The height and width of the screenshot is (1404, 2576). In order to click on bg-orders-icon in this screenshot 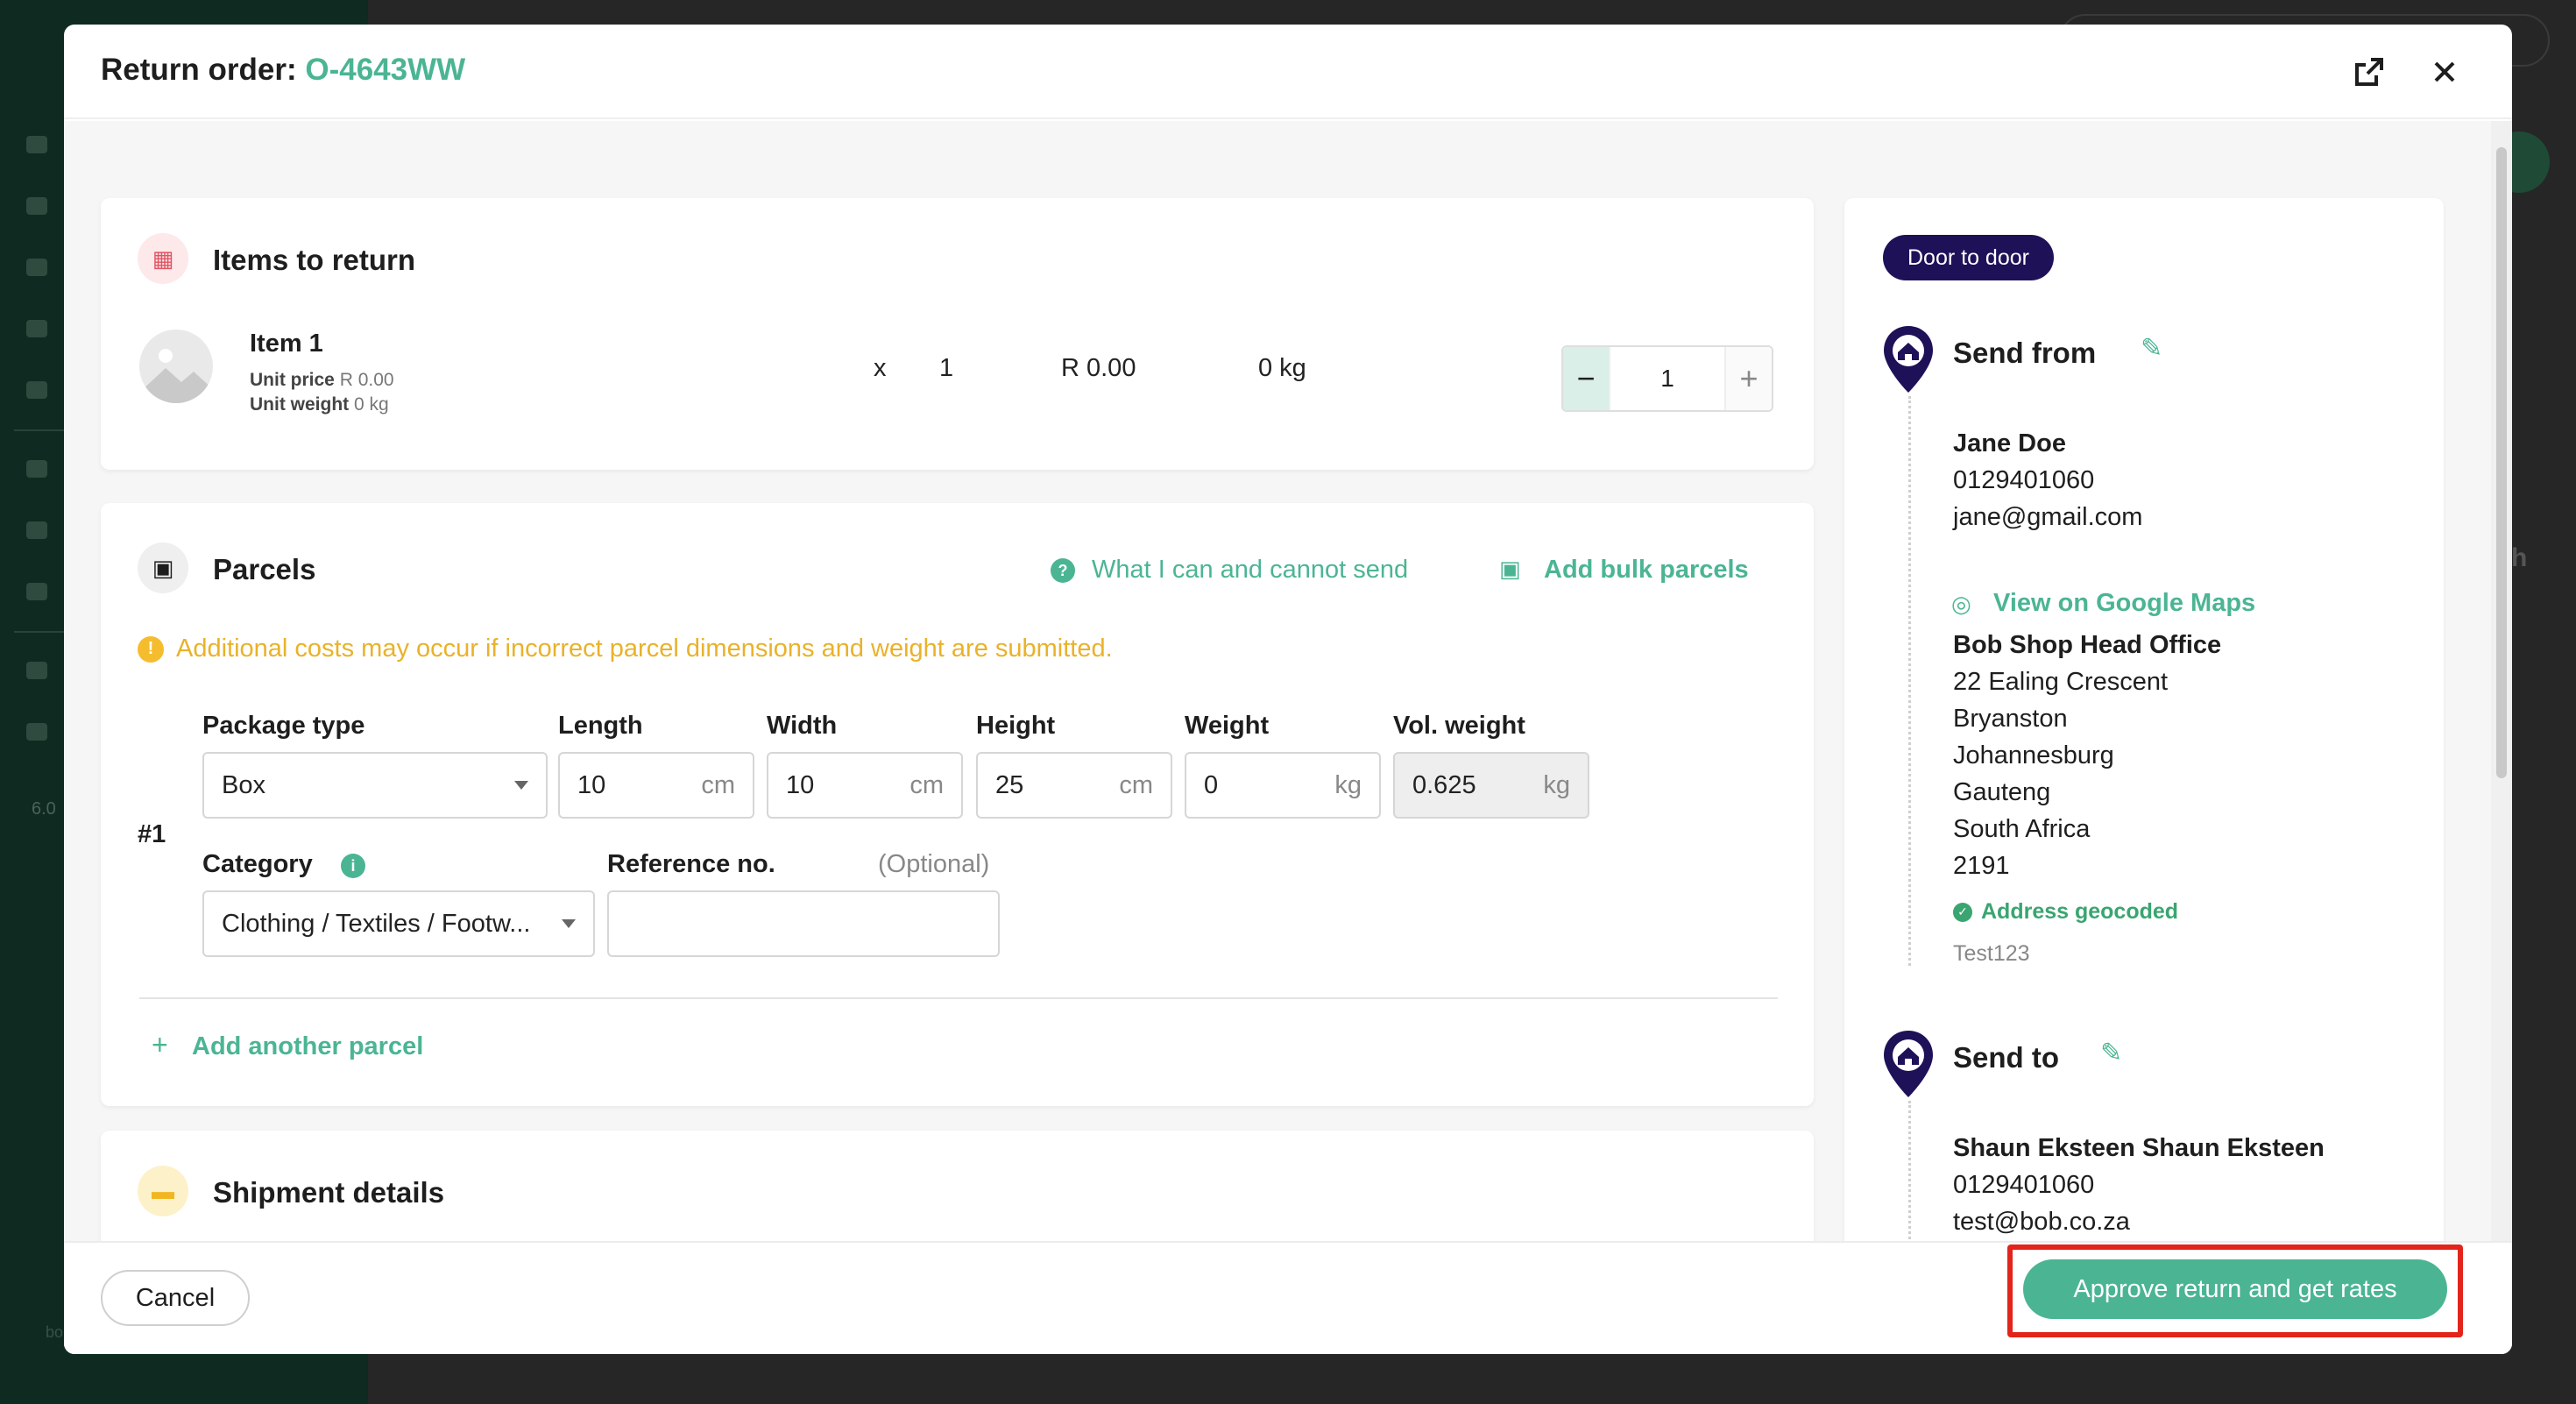, I will do `click(36, 206)`.